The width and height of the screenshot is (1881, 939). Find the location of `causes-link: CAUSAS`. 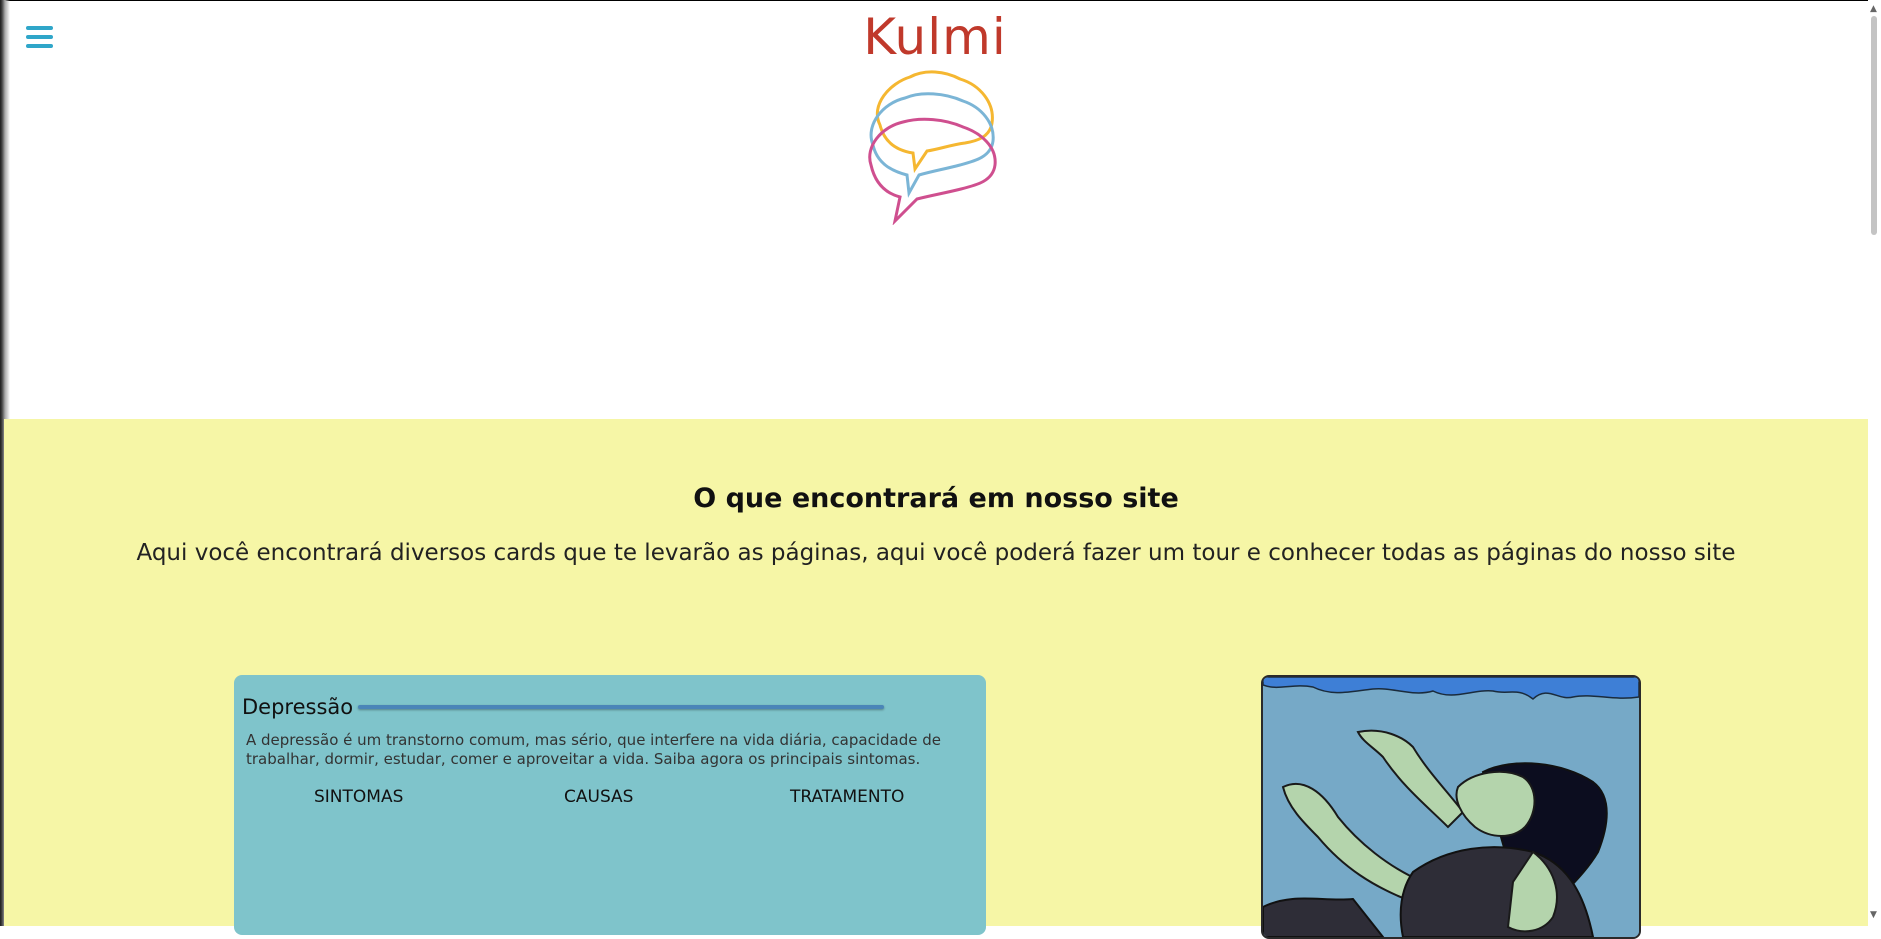

causes-link: CAUSAS is located at coordinates (598, 797).